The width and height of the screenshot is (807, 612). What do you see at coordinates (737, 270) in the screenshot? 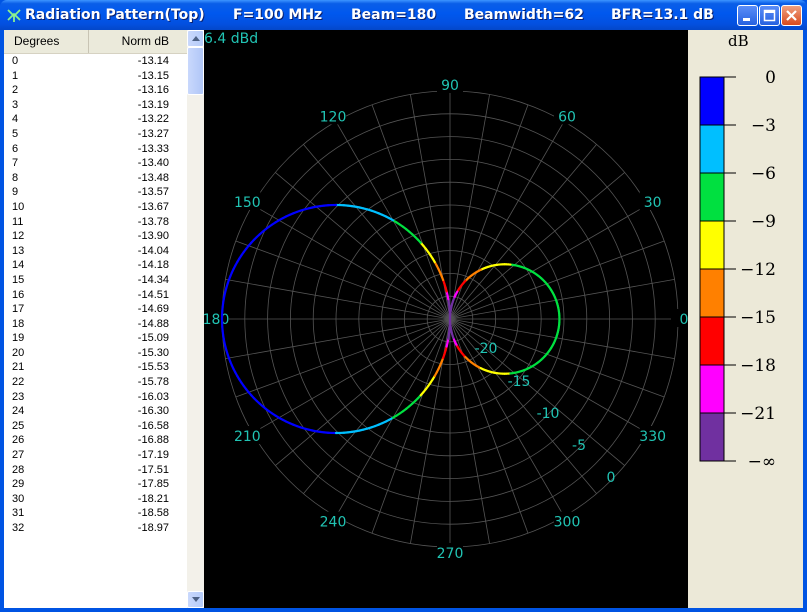
I see `legend-scale: 0 −3 −6 −9 −12 −15 −18 −21 −∞` at bounding box center [737, 270].